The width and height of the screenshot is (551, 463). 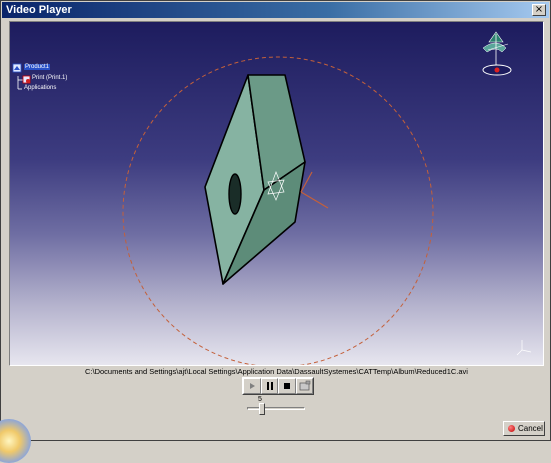 I want to click on transport-controls, so click(x=278, y=386).